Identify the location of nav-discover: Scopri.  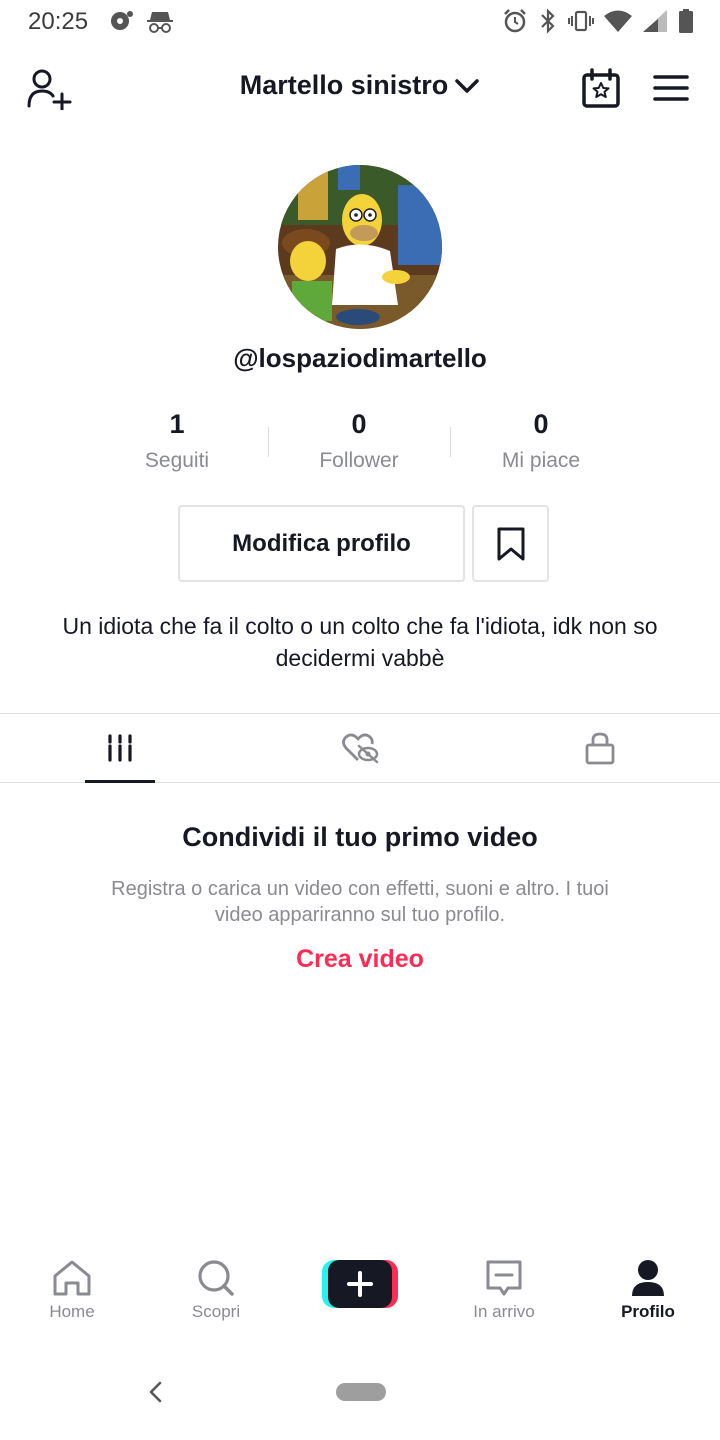
(216, 1290).